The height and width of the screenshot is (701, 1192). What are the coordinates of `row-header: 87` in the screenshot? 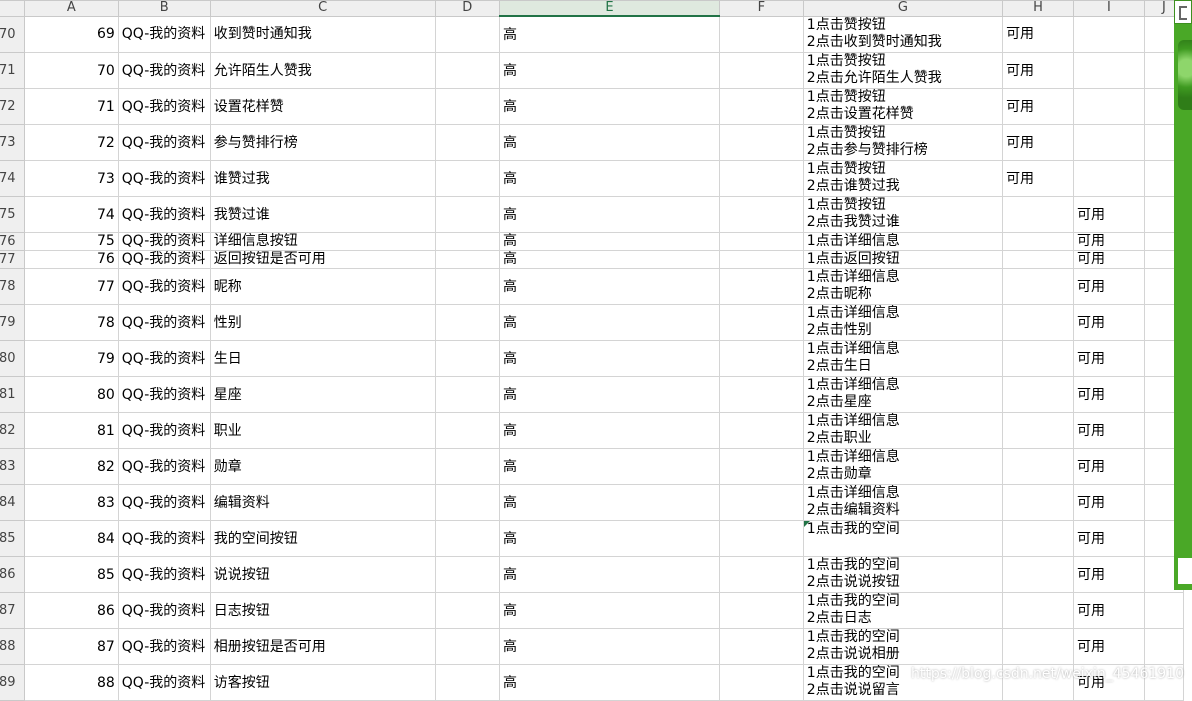 It's located at (12, 610).